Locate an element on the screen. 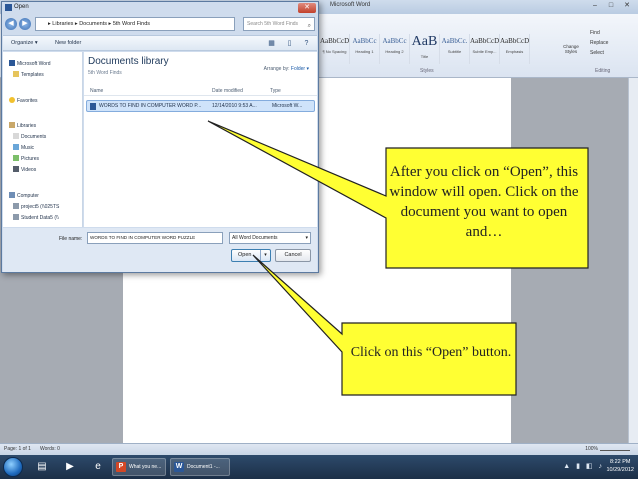  callout-2-shape is located at coordinates (384, 325).